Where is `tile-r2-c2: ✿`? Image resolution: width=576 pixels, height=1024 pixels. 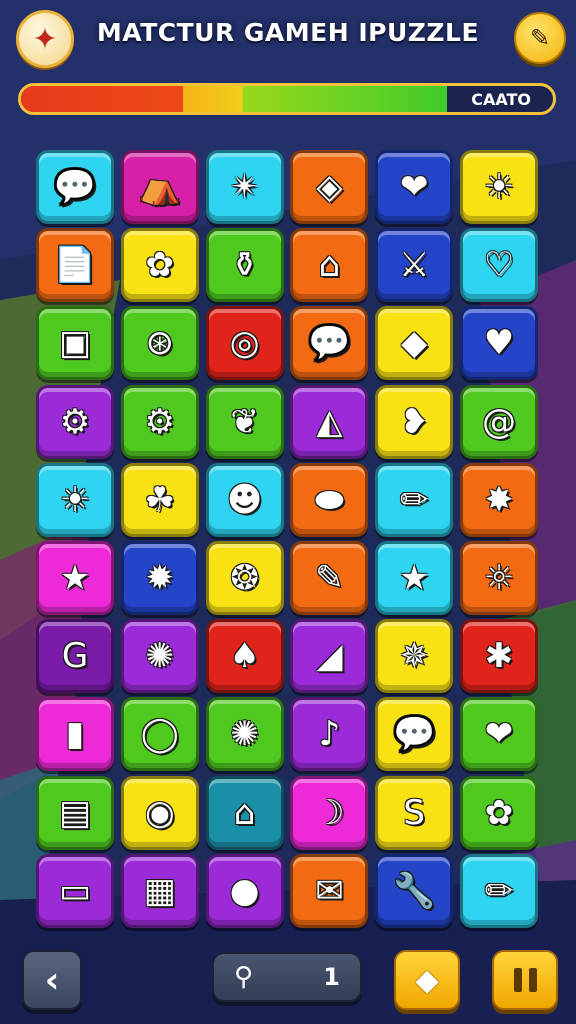 tile-r2-c2: ✿ is located at coordinates (159, 265).